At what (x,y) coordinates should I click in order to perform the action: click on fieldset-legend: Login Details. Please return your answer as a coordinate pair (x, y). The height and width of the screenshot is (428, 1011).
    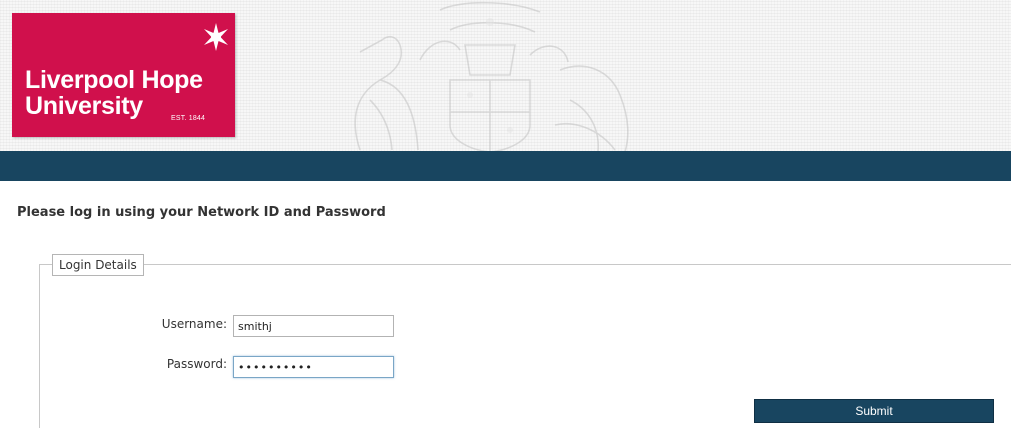
    Looking at the image, I should click on (98, 265).